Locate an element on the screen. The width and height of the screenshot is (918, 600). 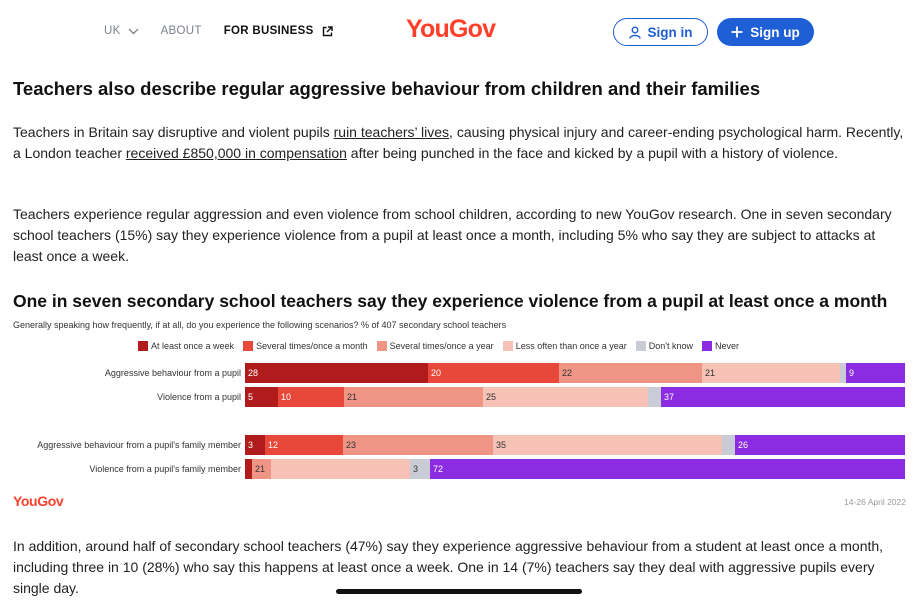
sign-up-button: Sign up is located at coordinates (765, 32).